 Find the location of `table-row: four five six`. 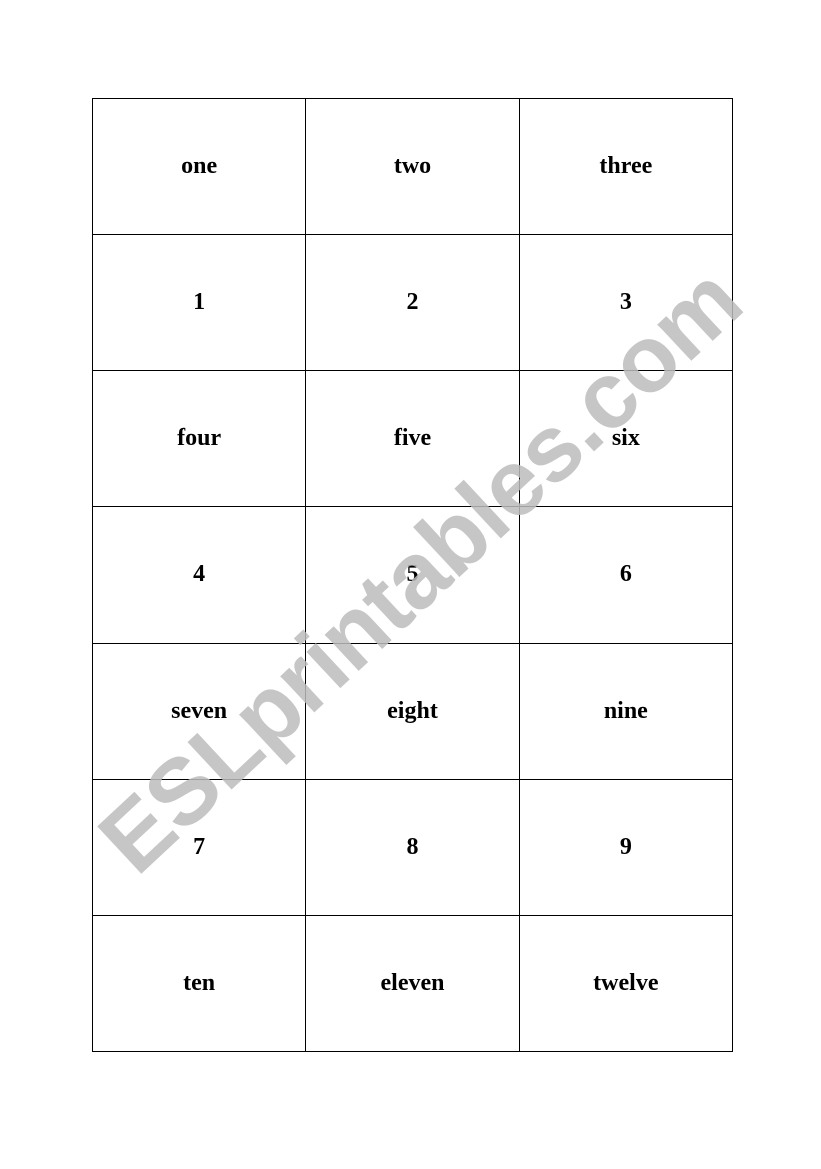

table-row: four five six is located at coordinates (412, 439).